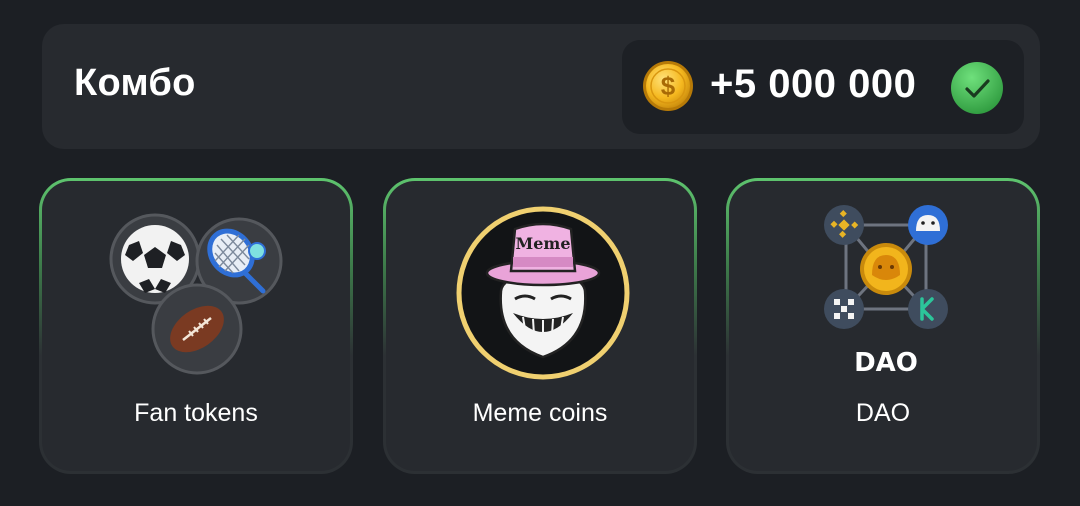 The width and height of the screenshot is (1080, 506). What do you see at coordinates (543, 293) in the screenshot?
I see `troll-face-meme-icon: Meme` at bounding box center [543, 293].